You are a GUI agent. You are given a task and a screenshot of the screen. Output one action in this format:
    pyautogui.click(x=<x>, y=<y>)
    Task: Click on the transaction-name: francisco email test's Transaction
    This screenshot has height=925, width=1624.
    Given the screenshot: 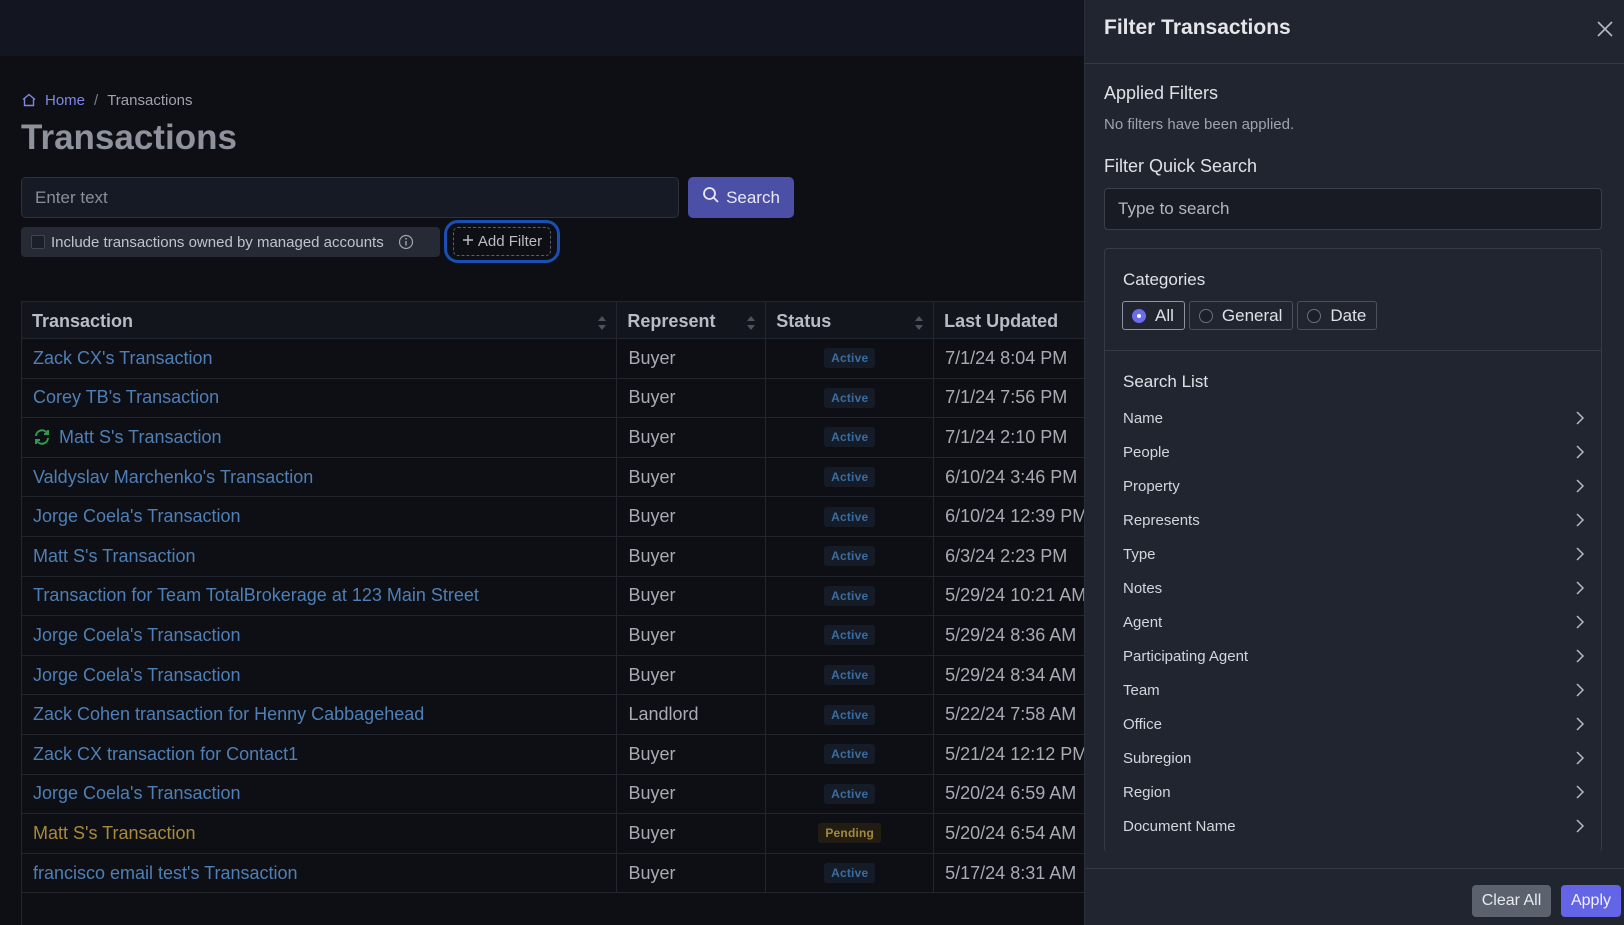 What is the action you would take?
    pyautogui.click(x=165, y=873)
    